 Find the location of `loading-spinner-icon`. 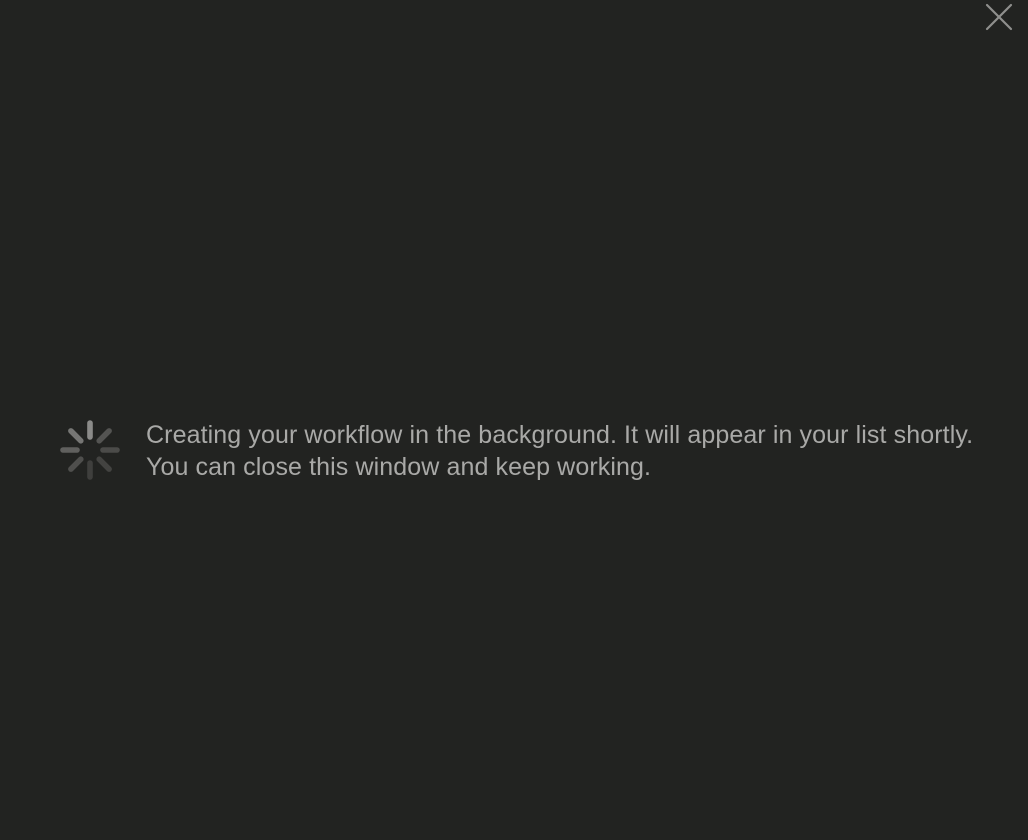

loading-spinner-icon is located at coordinates (90, 450).